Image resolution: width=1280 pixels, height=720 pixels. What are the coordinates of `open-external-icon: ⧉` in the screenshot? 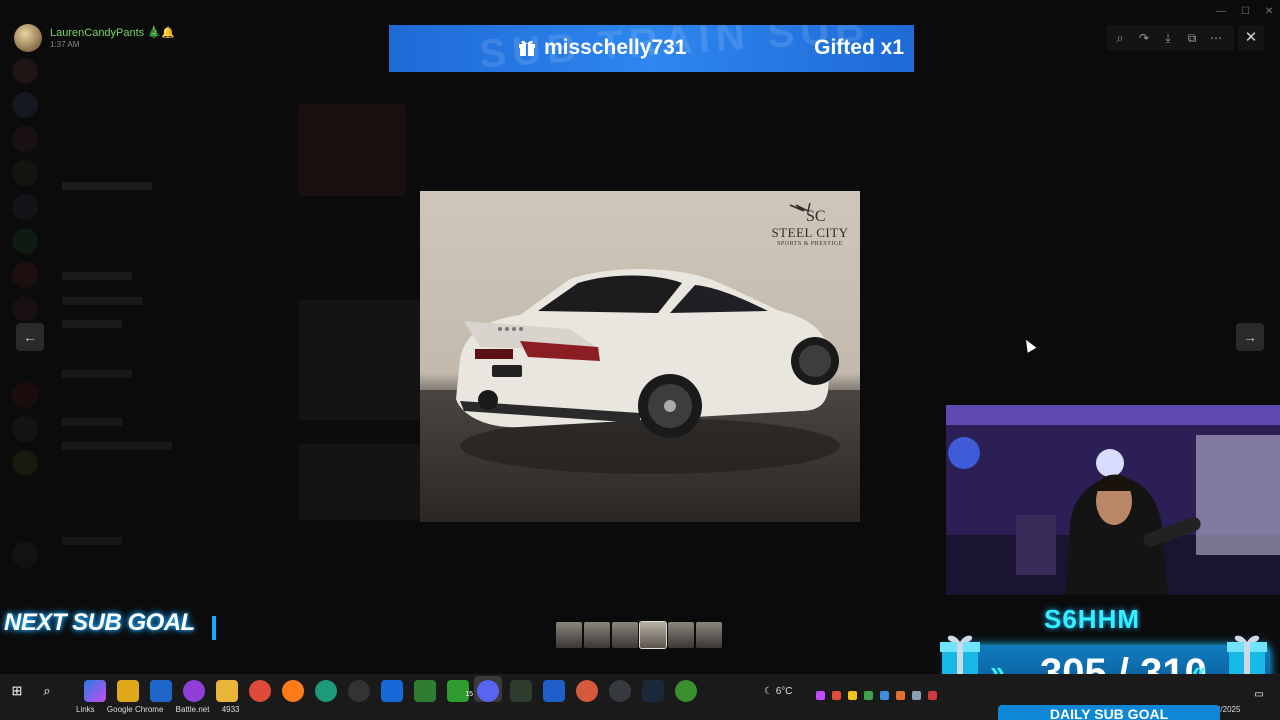 It's located at (1192, 38).